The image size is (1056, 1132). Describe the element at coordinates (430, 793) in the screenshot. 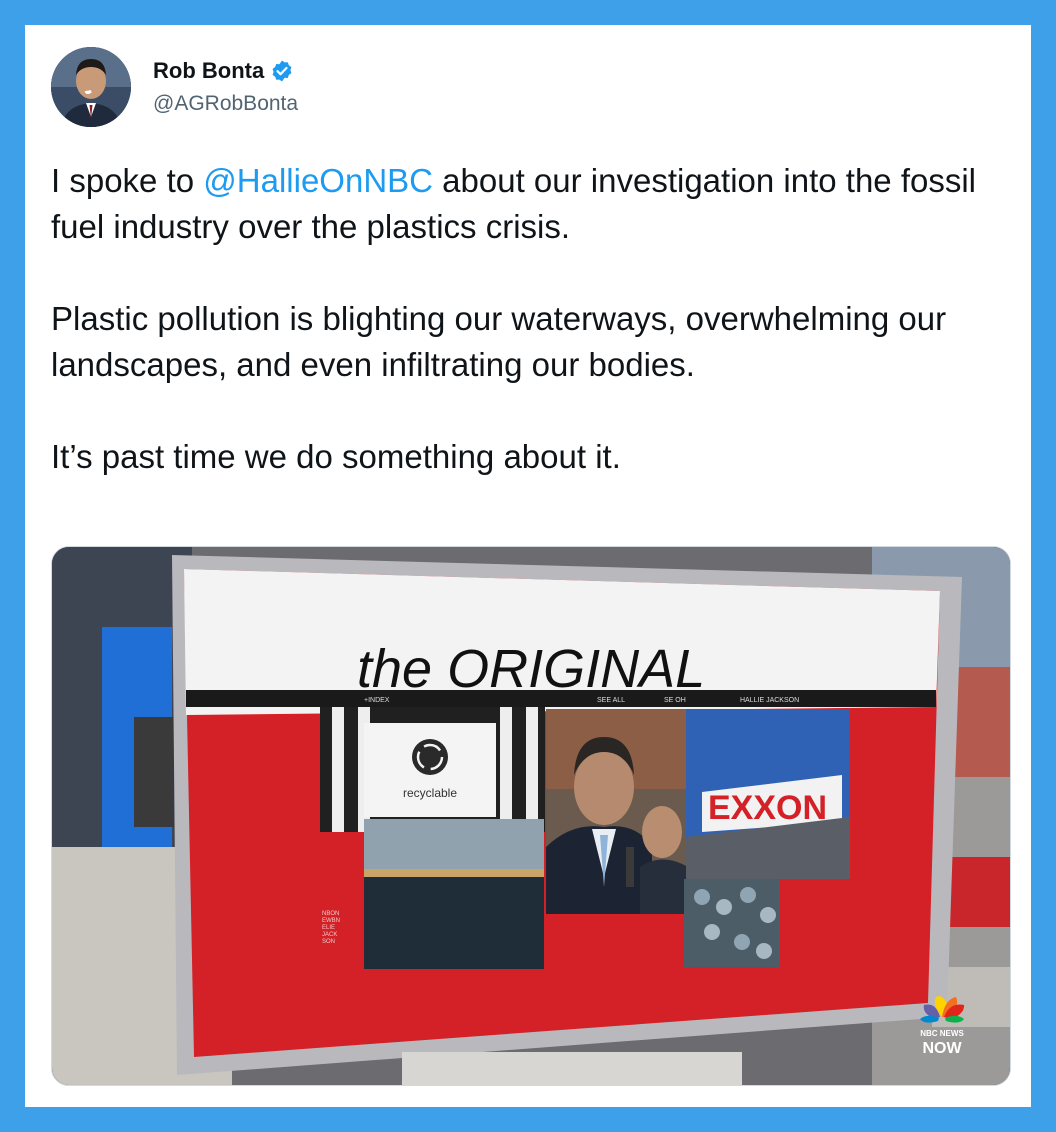

I see `recycle-label: recyclable` at that location.